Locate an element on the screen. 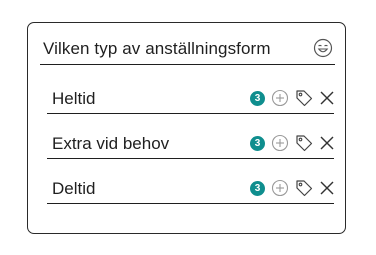 The image size is (376, 255). option-label: Extra vid behov is located at coordinates (110, 144).